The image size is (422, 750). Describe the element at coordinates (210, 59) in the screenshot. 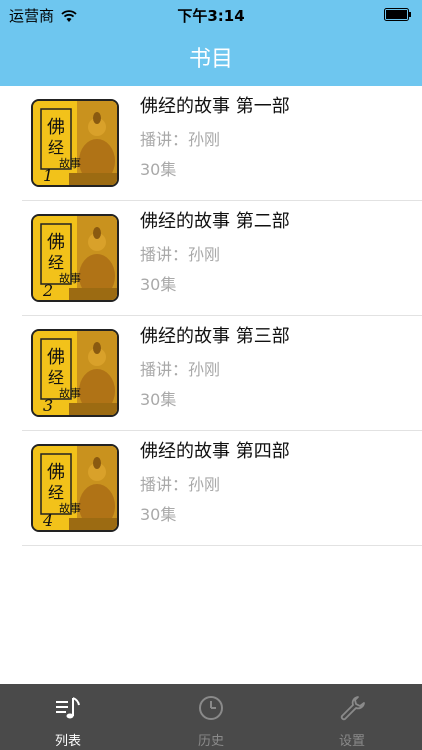

I see `page-title: 书目` at that location.